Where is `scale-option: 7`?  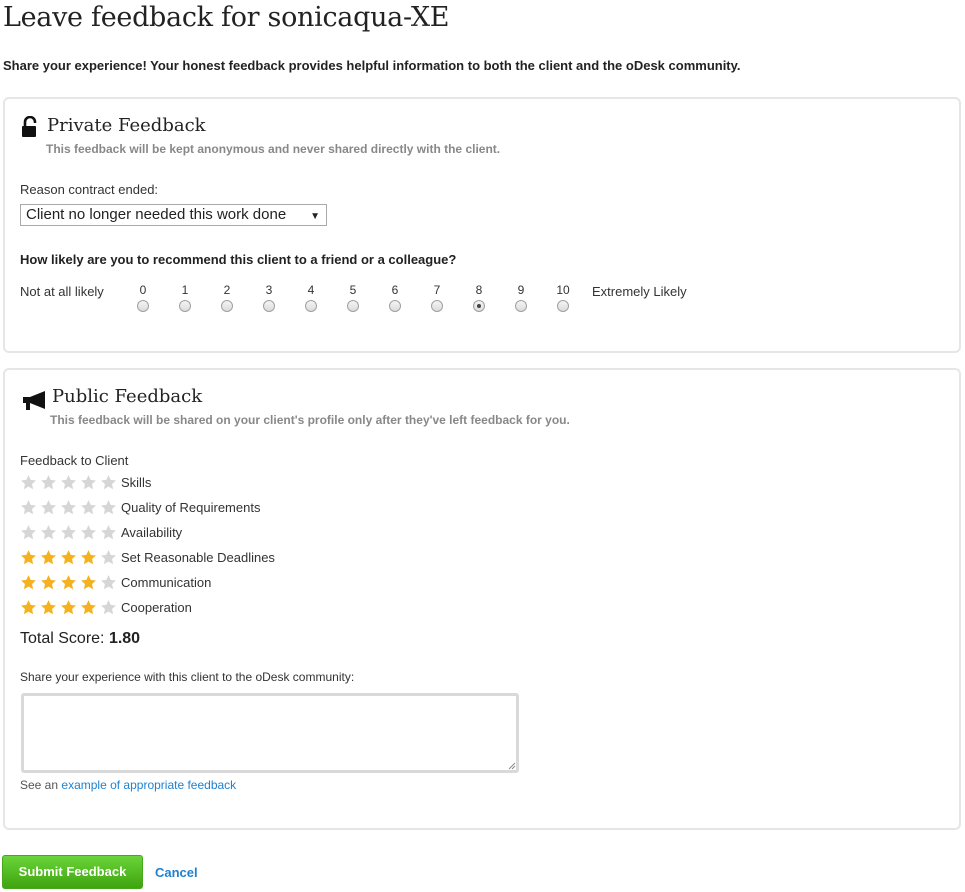 scale-option: 7 is located at coordinates (437, 300).